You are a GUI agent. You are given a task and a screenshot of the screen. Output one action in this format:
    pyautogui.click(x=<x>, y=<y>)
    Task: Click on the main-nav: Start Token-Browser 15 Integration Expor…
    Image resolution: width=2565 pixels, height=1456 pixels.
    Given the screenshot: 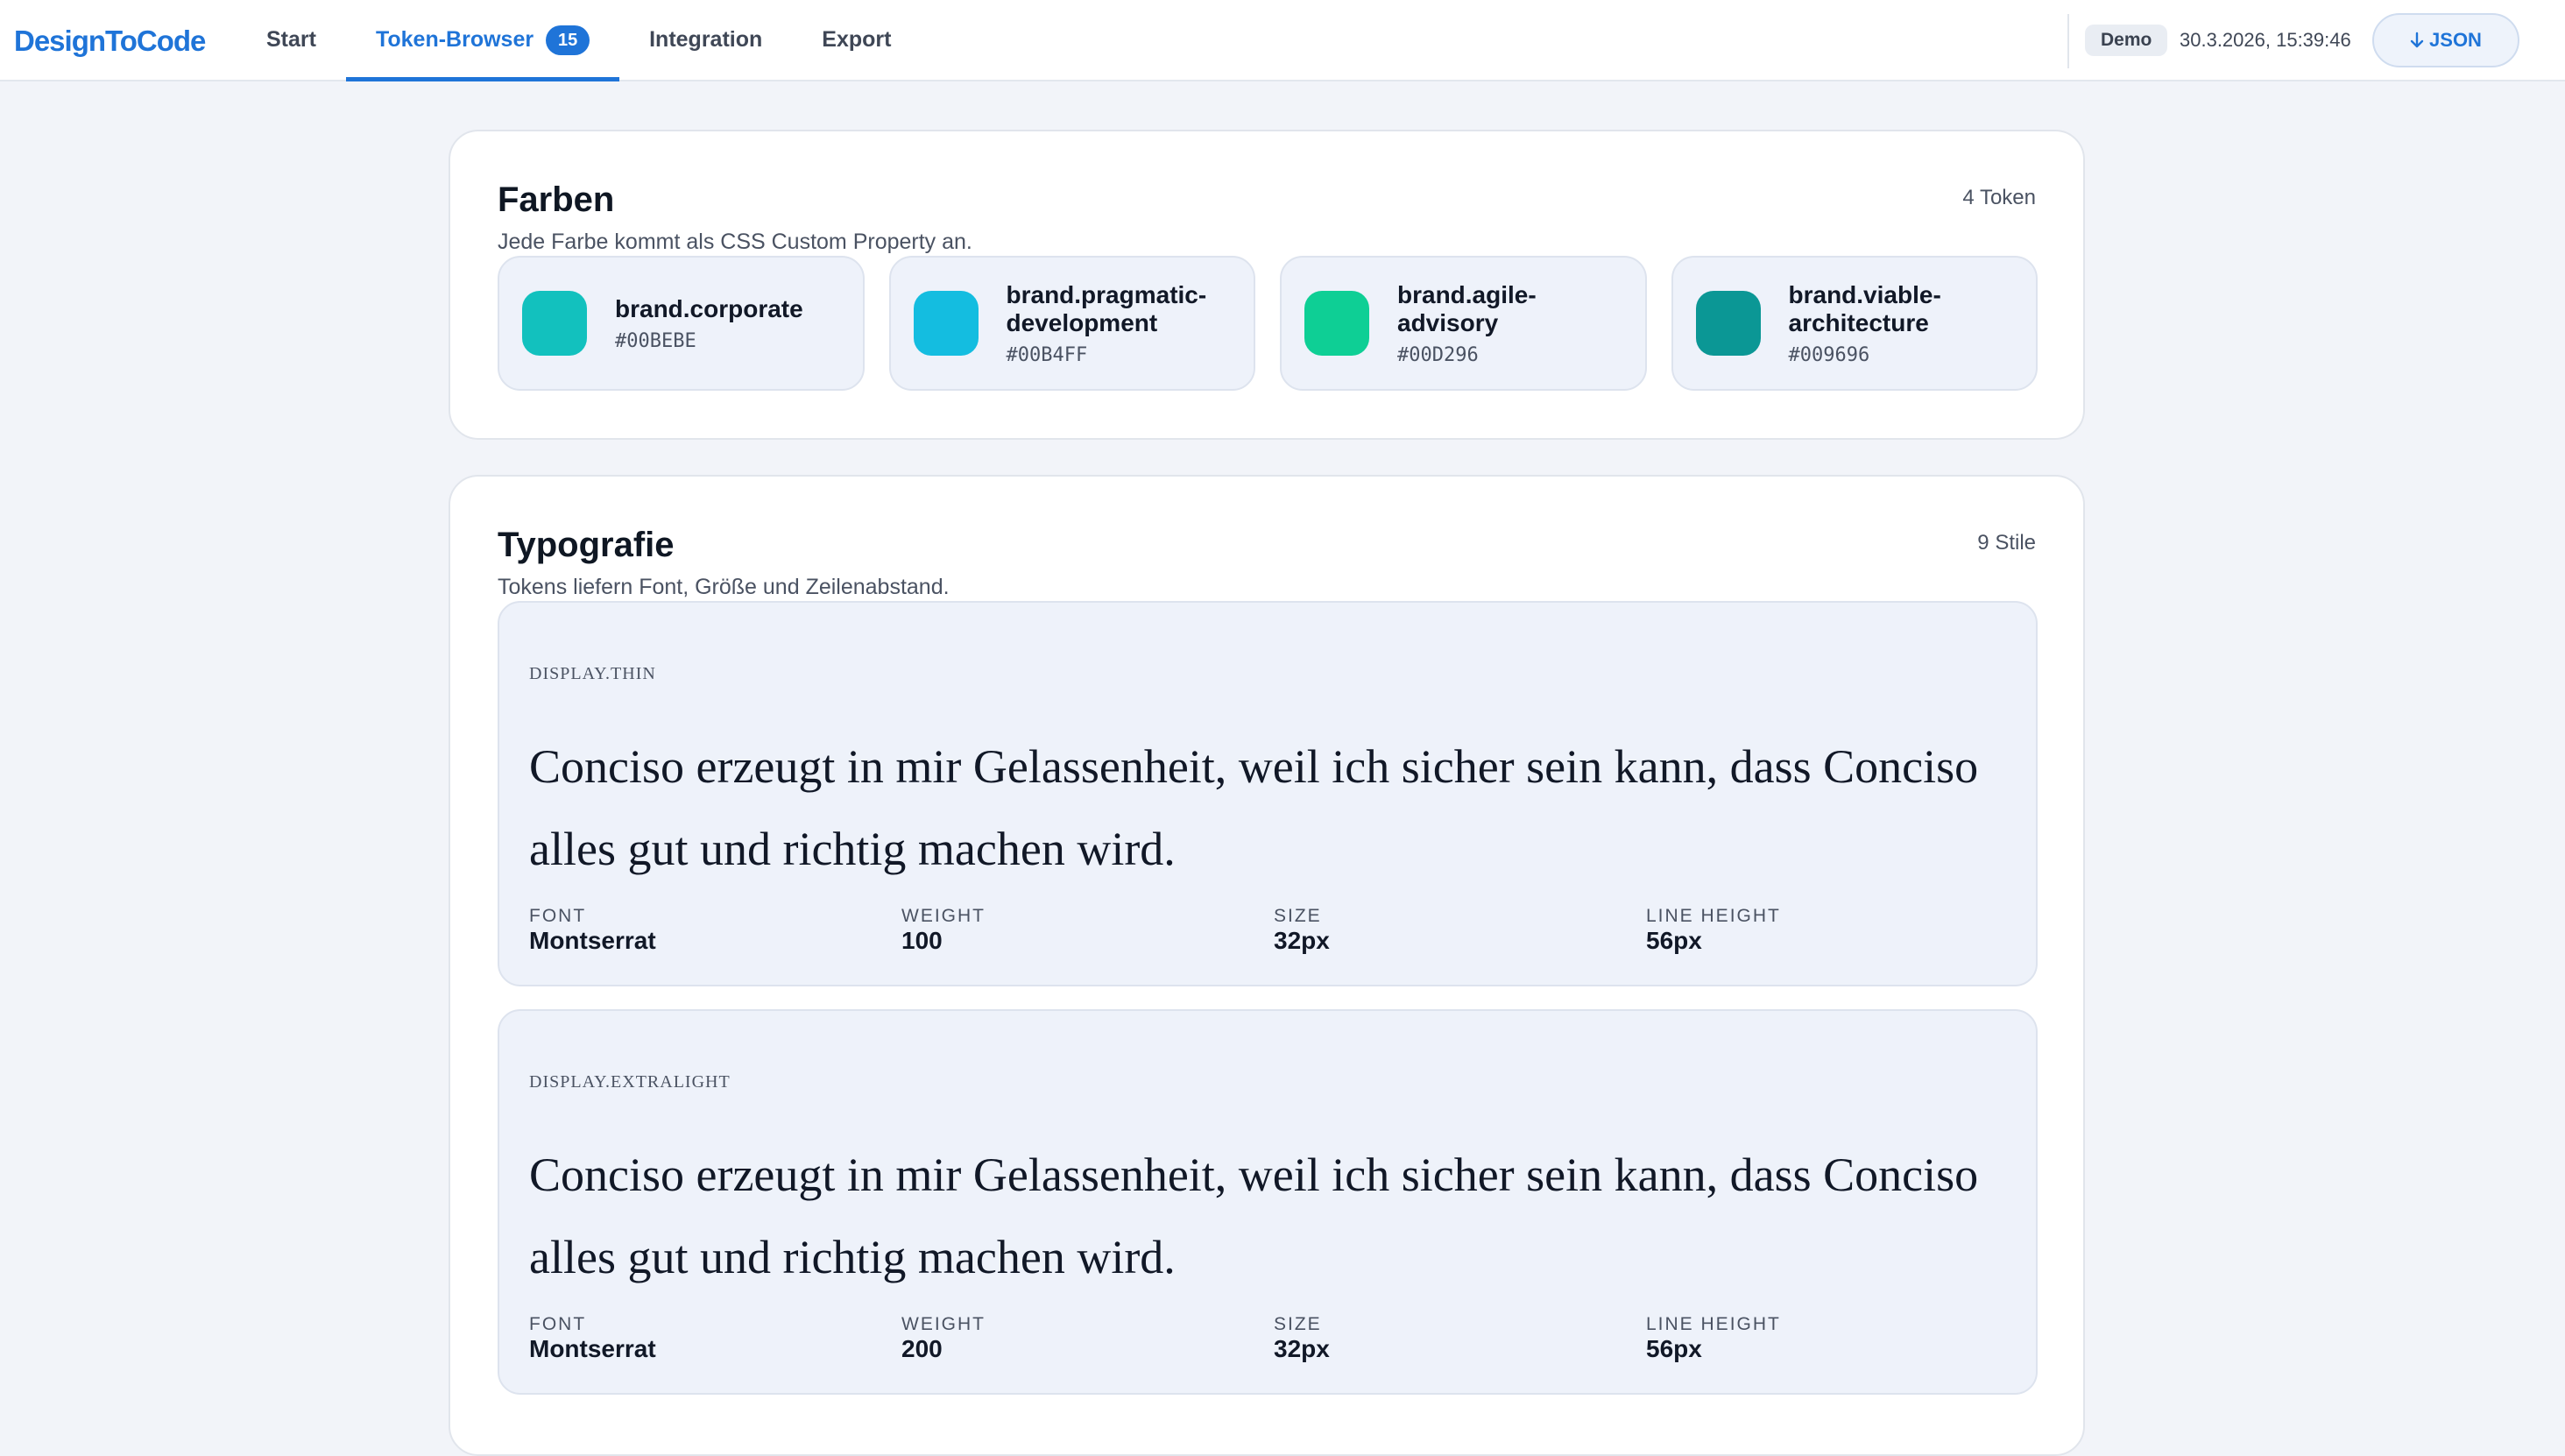 What is the action you would take?
    pyautogui.click(x=579, y=40)
    